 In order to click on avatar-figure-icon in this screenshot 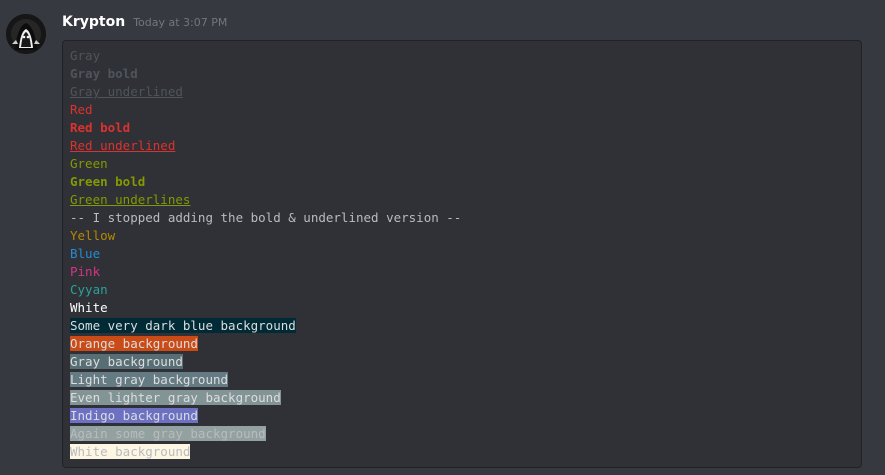, I will do `click(26, 34)`.